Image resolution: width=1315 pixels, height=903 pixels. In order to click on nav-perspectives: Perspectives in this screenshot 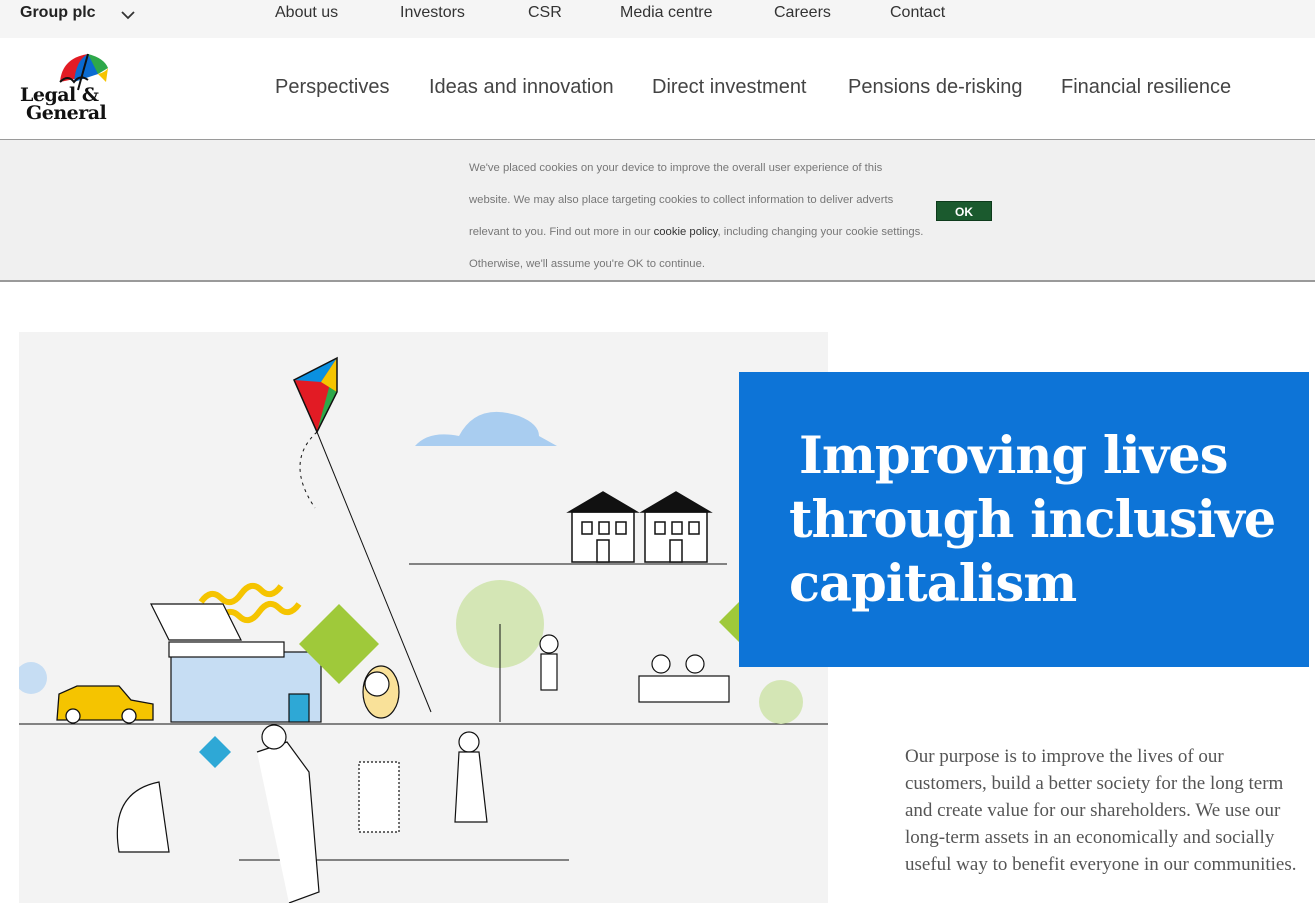, I will do `click(332, 87)`.